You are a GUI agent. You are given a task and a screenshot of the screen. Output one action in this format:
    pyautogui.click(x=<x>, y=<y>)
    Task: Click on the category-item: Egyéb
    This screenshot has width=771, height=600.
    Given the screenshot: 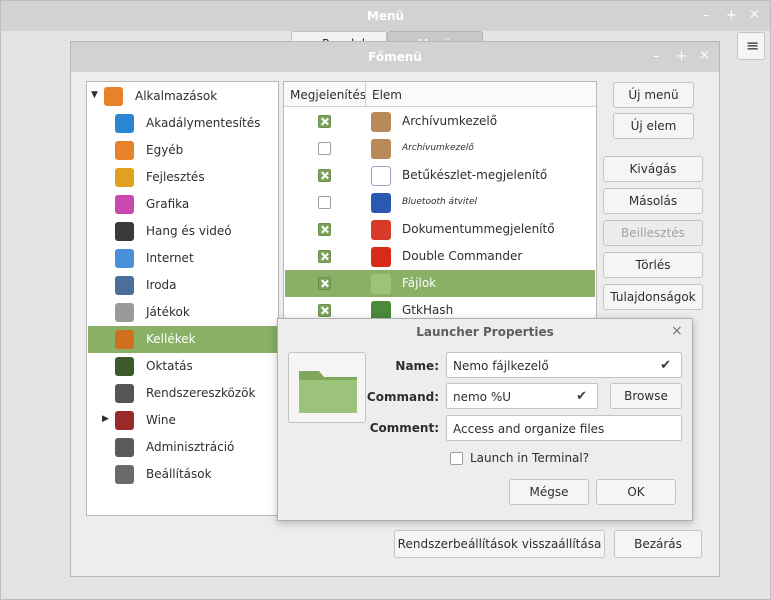 What is the action you would take?
    pyautogui.click(x=182, y=150)
    